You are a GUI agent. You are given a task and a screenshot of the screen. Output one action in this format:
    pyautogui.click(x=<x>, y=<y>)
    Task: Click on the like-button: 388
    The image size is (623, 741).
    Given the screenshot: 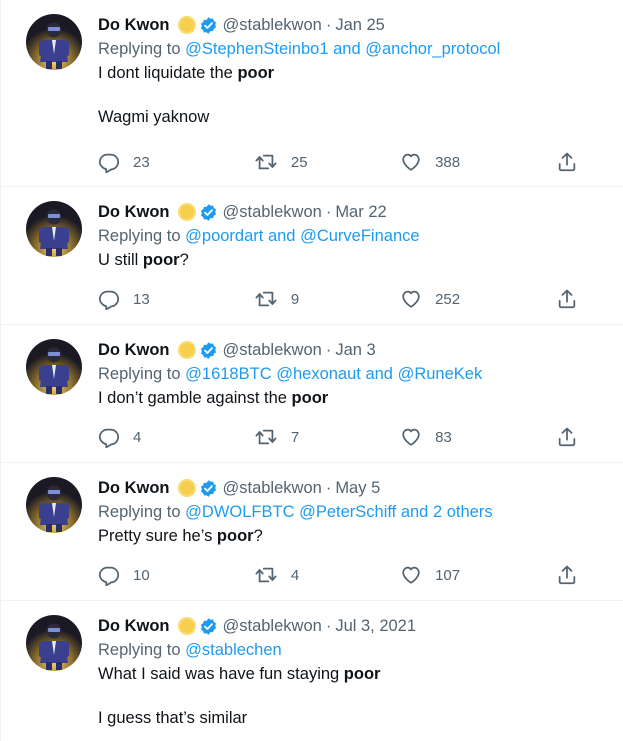 What is the action you would take?
    pyautogui.click(x=478, y=162)
    